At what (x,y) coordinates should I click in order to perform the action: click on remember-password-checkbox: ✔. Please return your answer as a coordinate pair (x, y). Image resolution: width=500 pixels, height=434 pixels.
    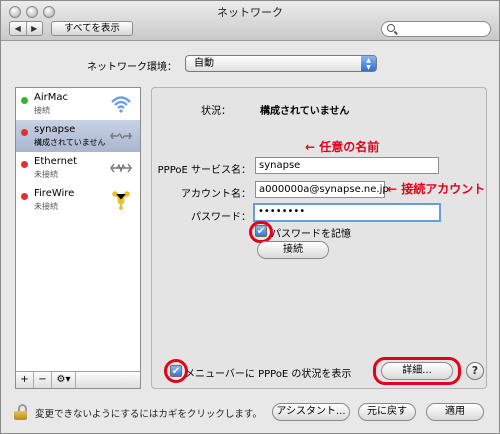
    Looking at the image, I should click on (261, 231).